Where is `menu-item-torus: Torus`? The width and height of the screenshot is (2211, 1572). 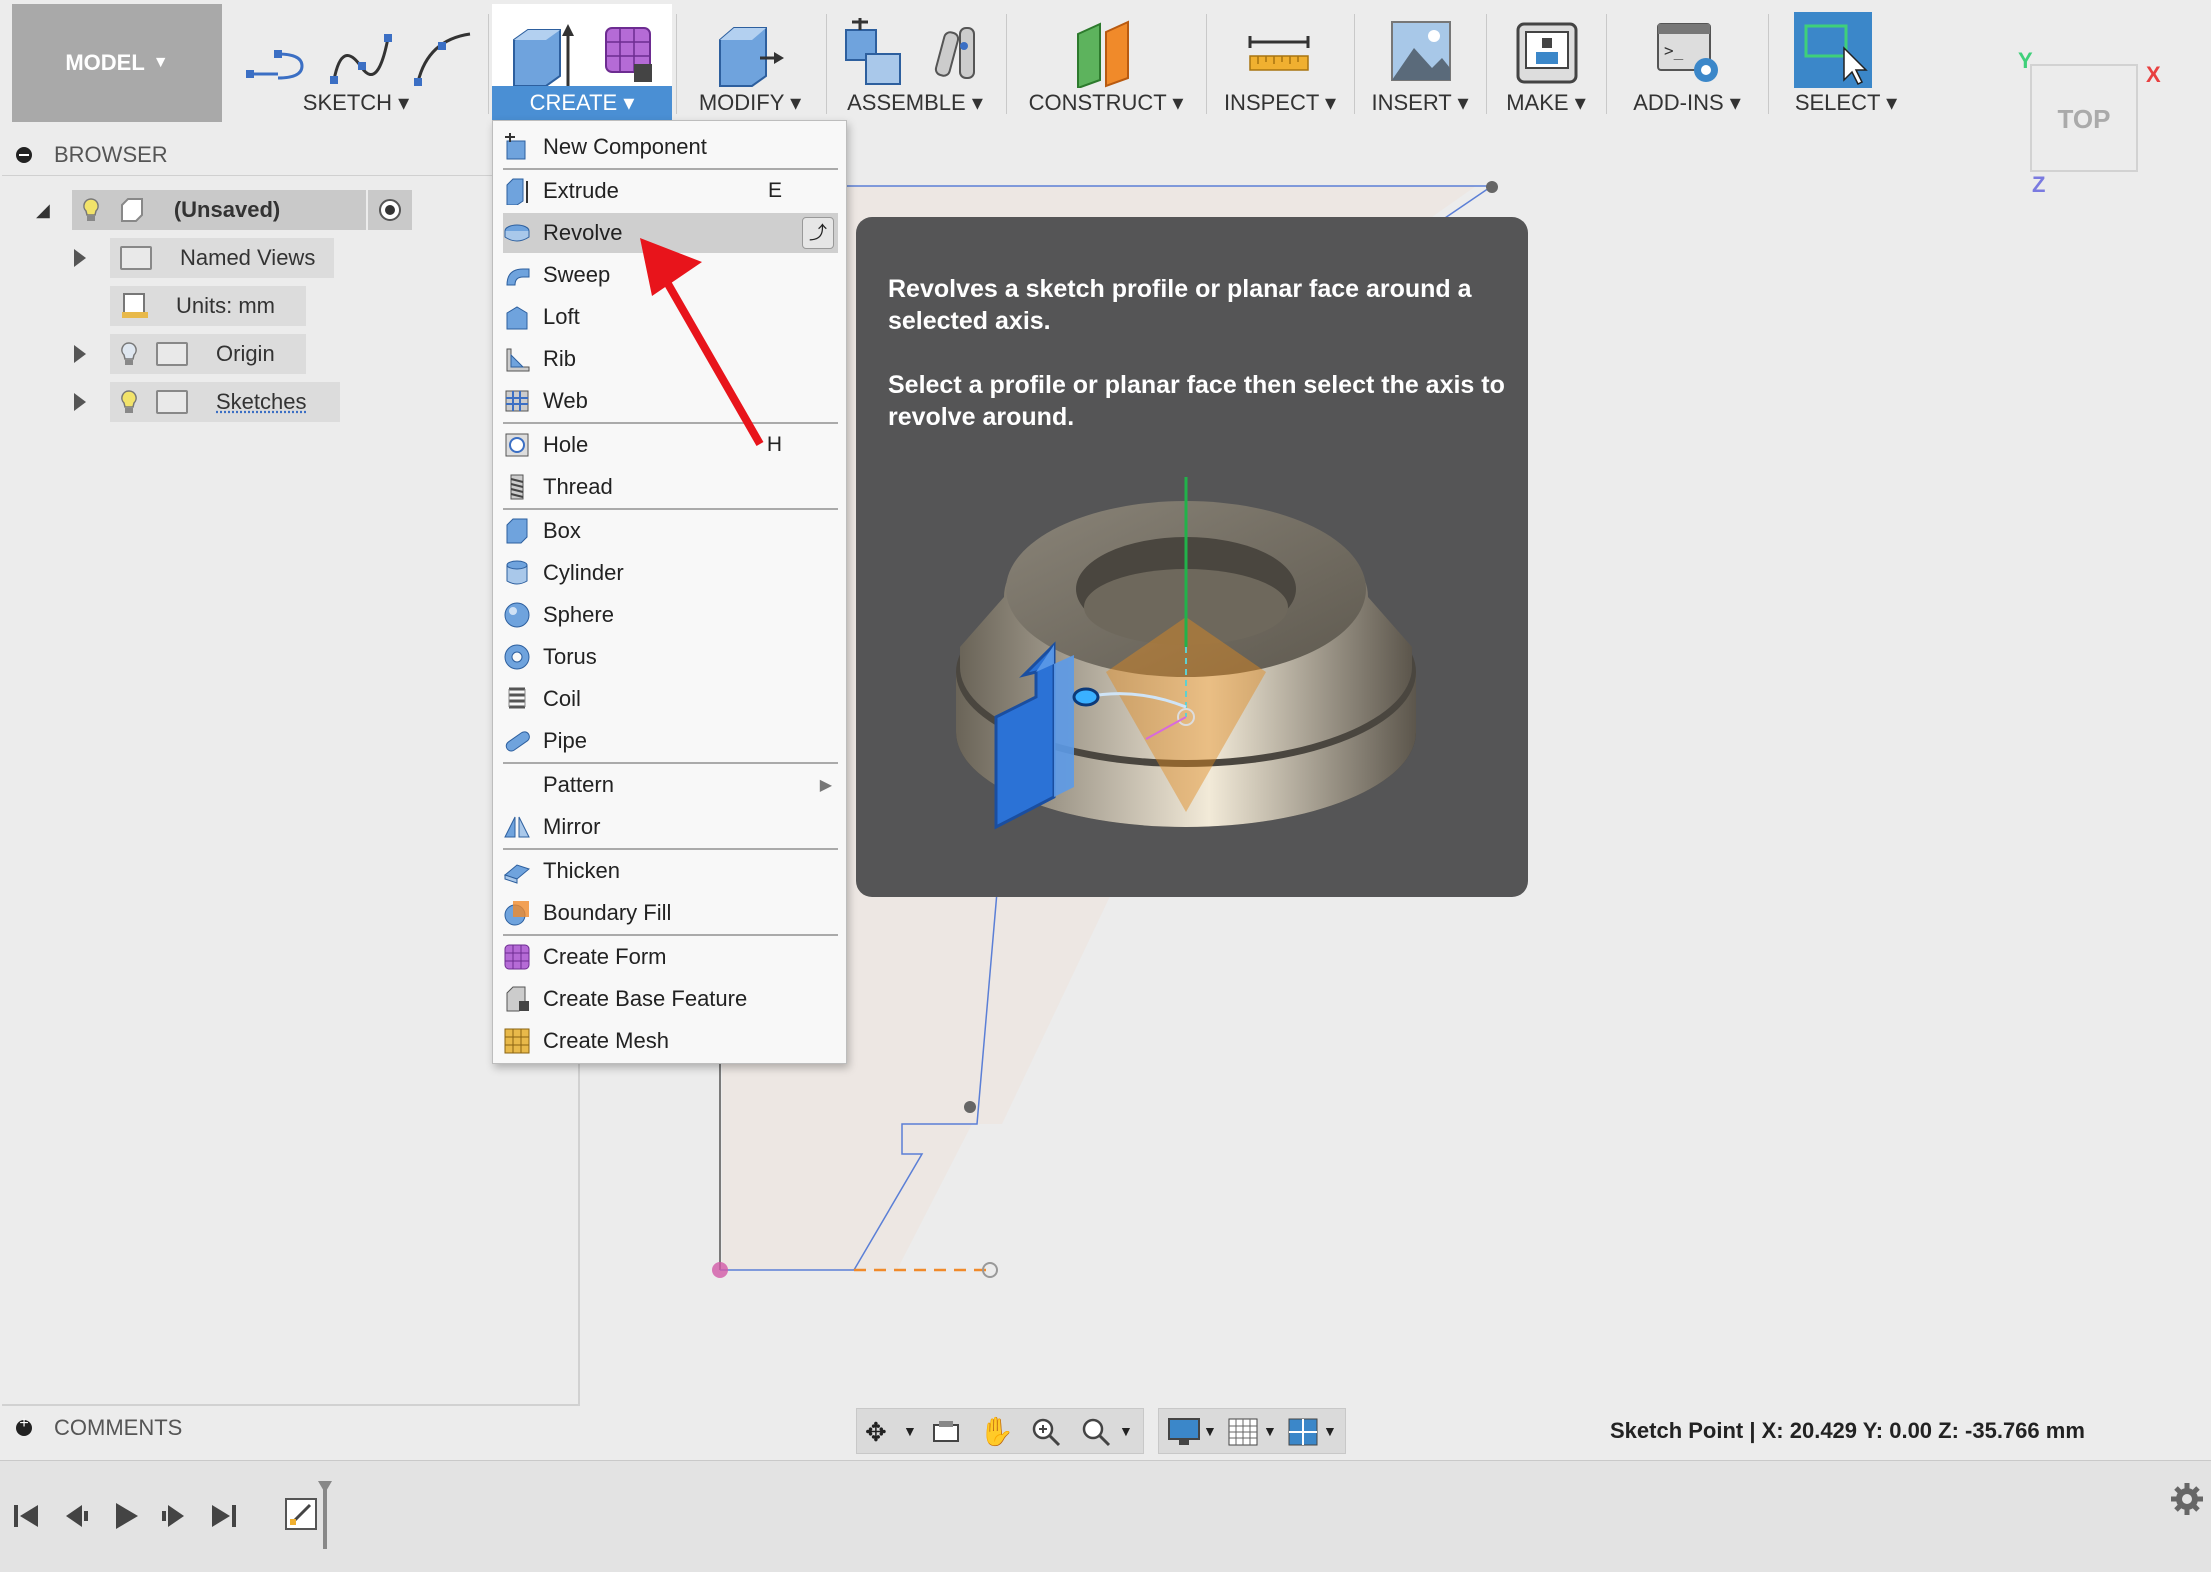 menu-item-torus: Torus is located at coordinates (670, 657).